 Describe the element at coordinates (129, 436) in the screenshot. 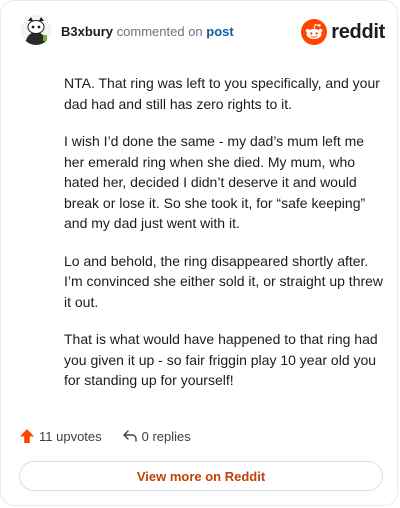

I see `reply-arrow-icon` at that location.